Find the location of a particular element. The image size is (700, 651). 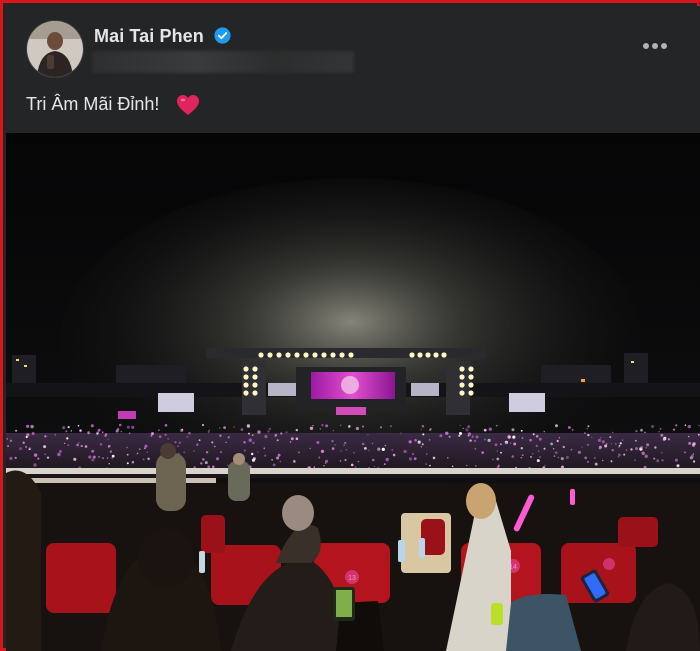

person is located at coordinates (171, 482).